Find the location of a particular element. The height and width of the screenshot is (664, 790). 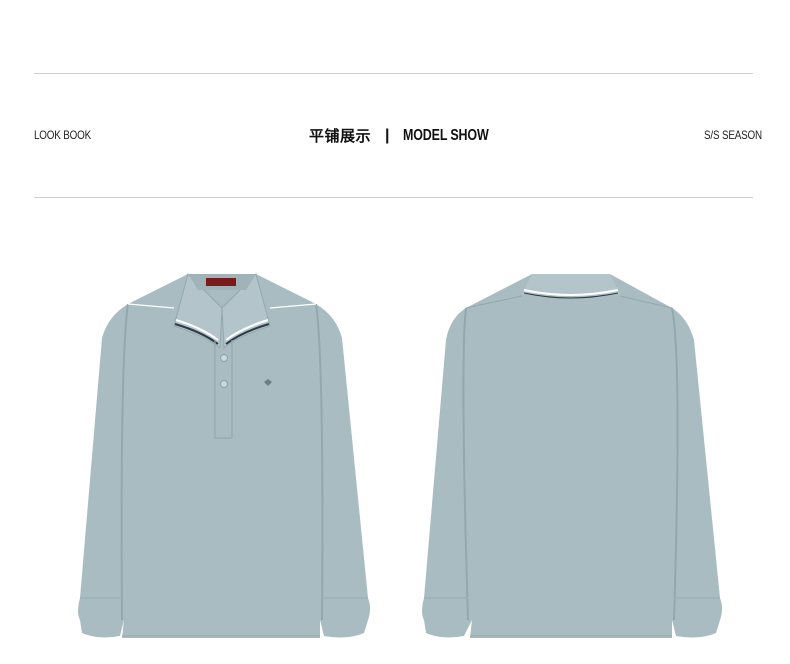

look-book-label: LOOK BOOK is located at coordinates (63, 135).